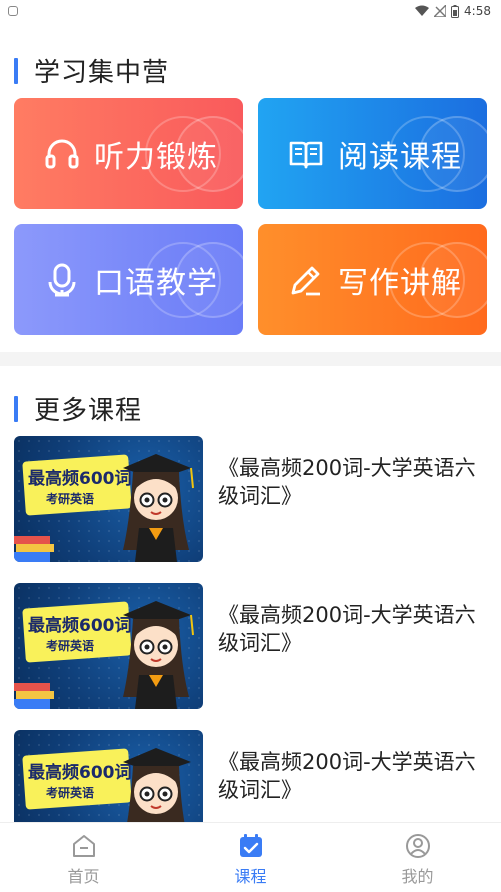 This screenshot has width=501, height=892. Describe the element at coordinates (83, 876) in the screenshot. I see `tab-label: 首页` at that location.